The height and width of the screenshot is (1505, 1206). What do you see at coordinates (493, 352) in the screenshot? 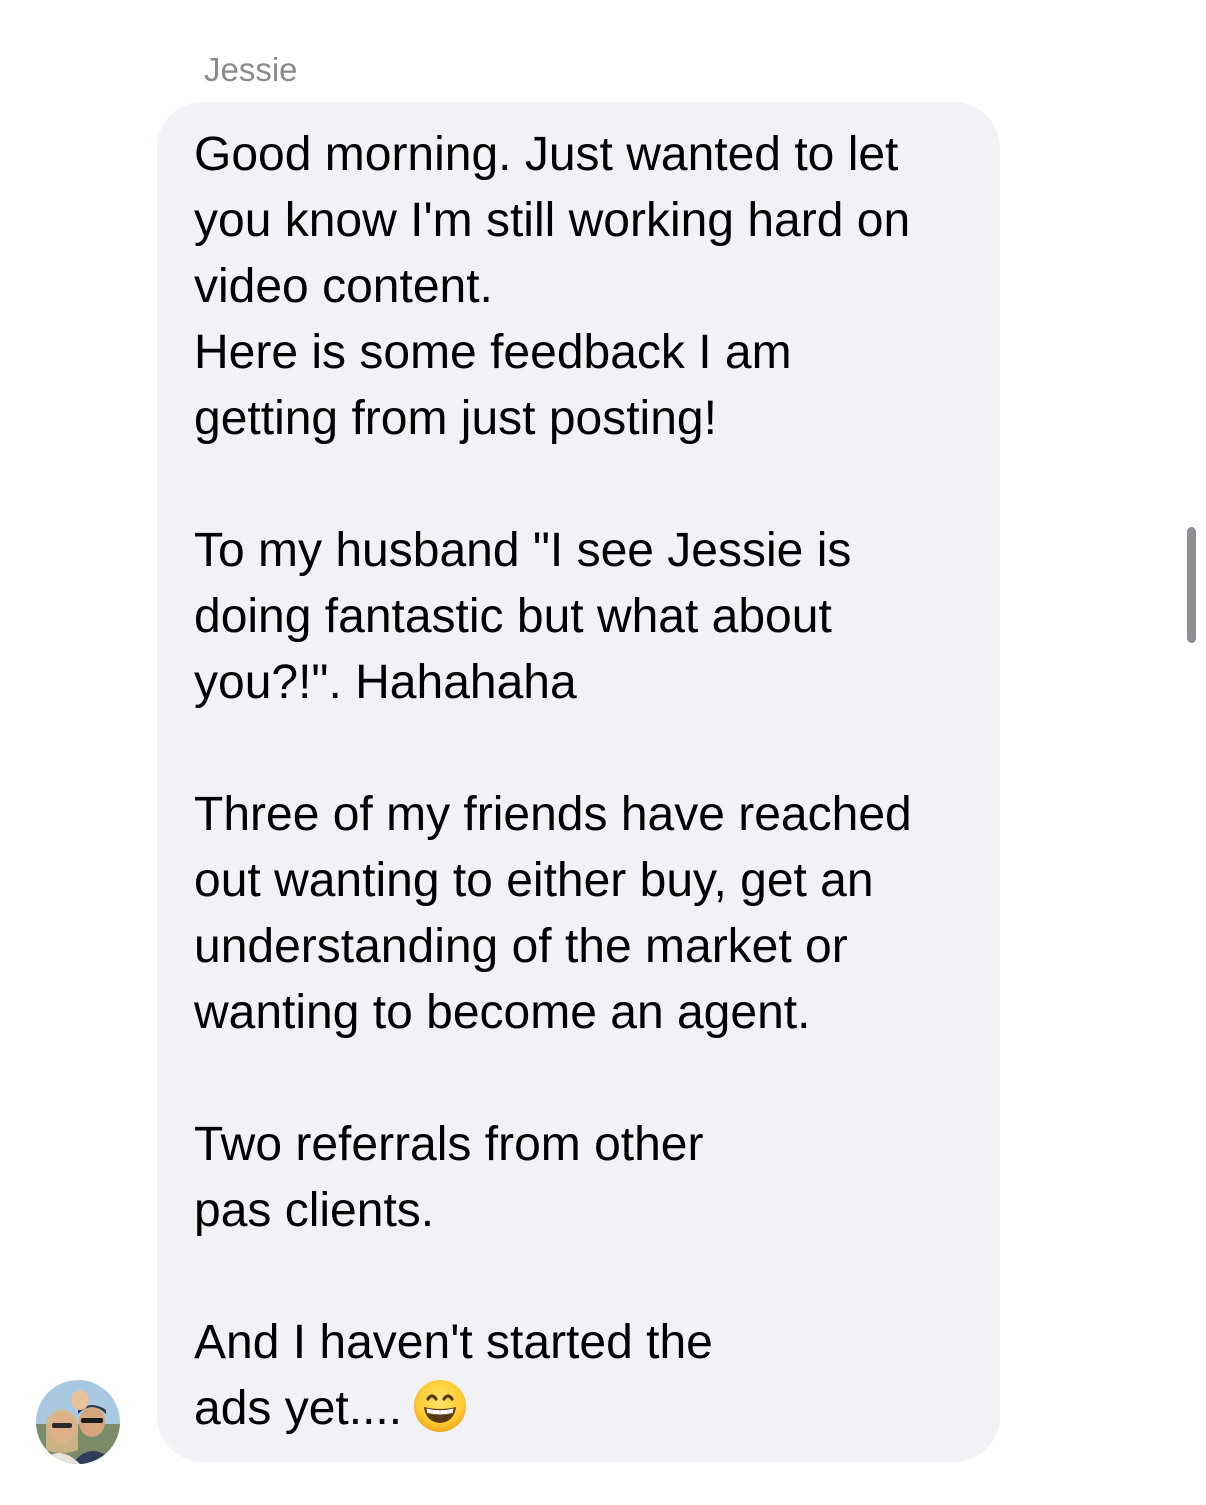
I see `message-line: Here is some feedback I am` at bounding box center [493, 352].